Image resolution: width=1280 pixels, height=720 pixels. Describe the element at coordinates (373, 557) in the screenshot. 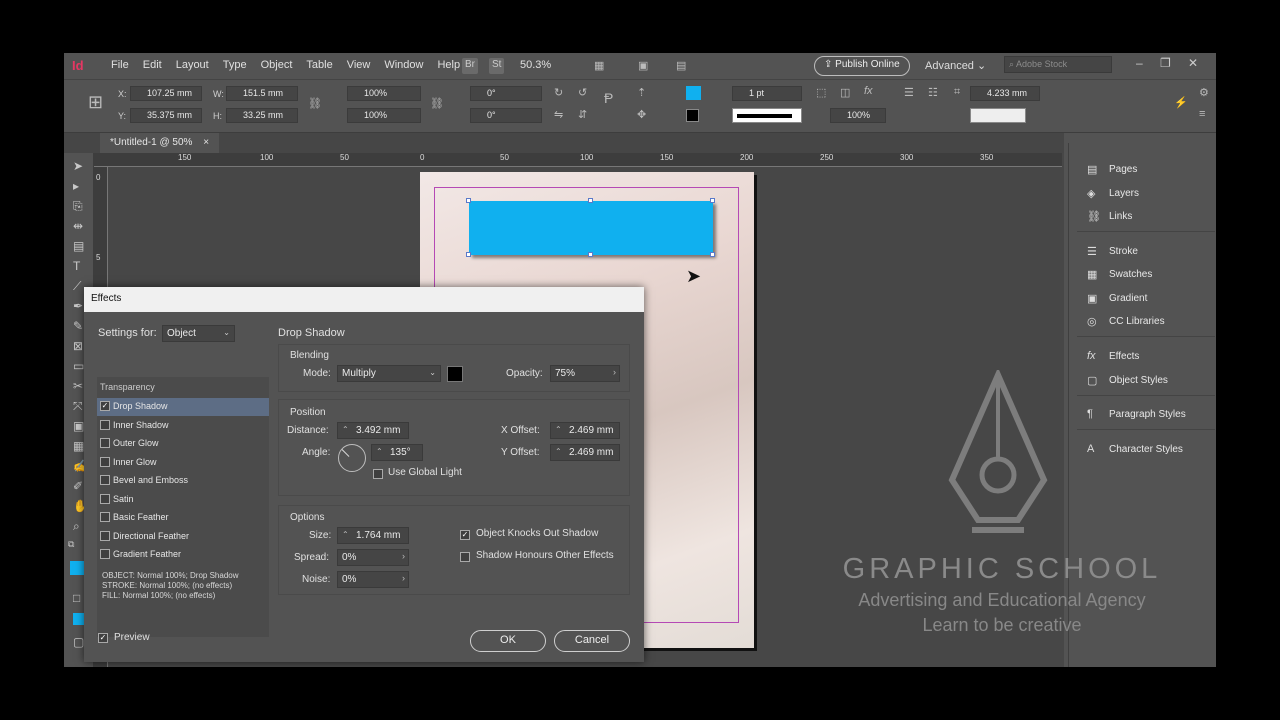

I see `spread-field: 0% ›` at that location.